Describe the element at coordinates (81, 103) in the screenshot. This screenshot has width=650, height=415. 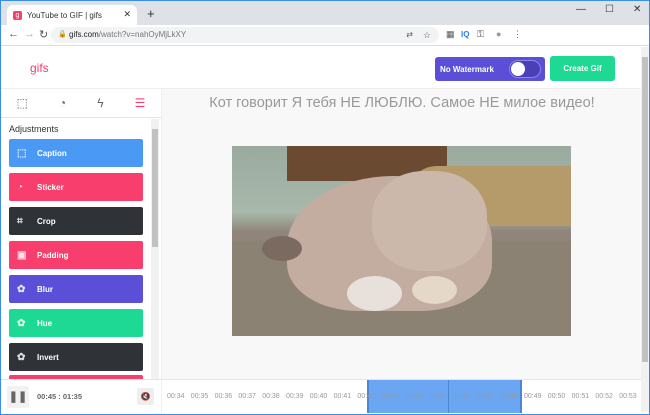
I see `tool-tabs: ⬚ ◔ ϟ ☰` at that location.